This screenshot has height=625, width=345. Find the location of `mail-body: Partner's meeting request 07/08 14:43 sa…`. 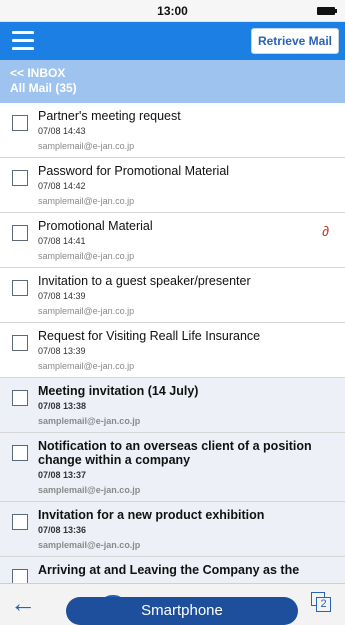

mail-body: Partner's meeting request 07/08 14:43 sa… is located at coordinates (187, 130).